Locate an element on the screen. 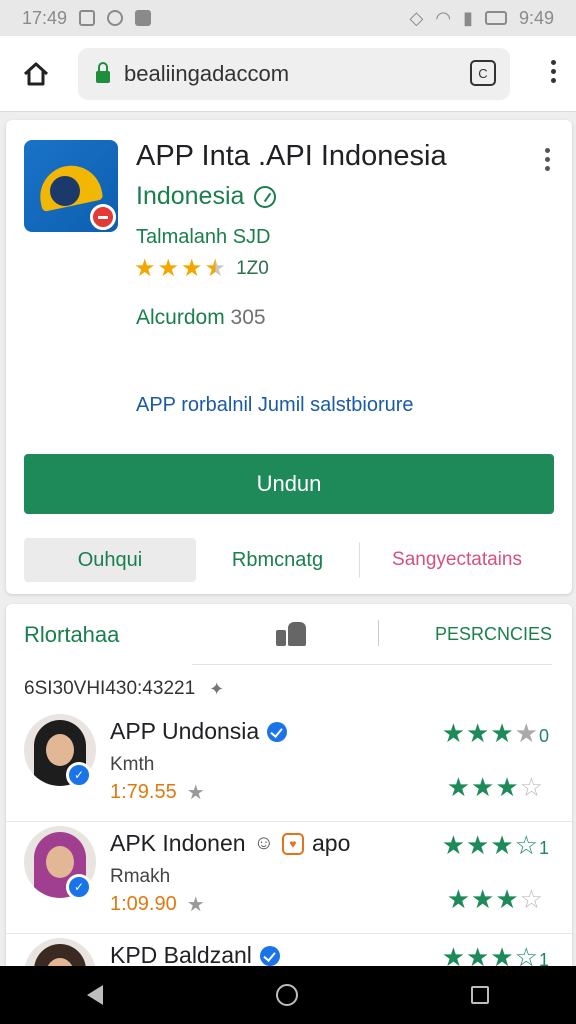 The height and width of the screenshot is (1024, 576). review-item: ✓ APP Undonsia Kmth 1:79.55 ★ ★★★★0 ★★★☆ is located at coordinates (289, 766).